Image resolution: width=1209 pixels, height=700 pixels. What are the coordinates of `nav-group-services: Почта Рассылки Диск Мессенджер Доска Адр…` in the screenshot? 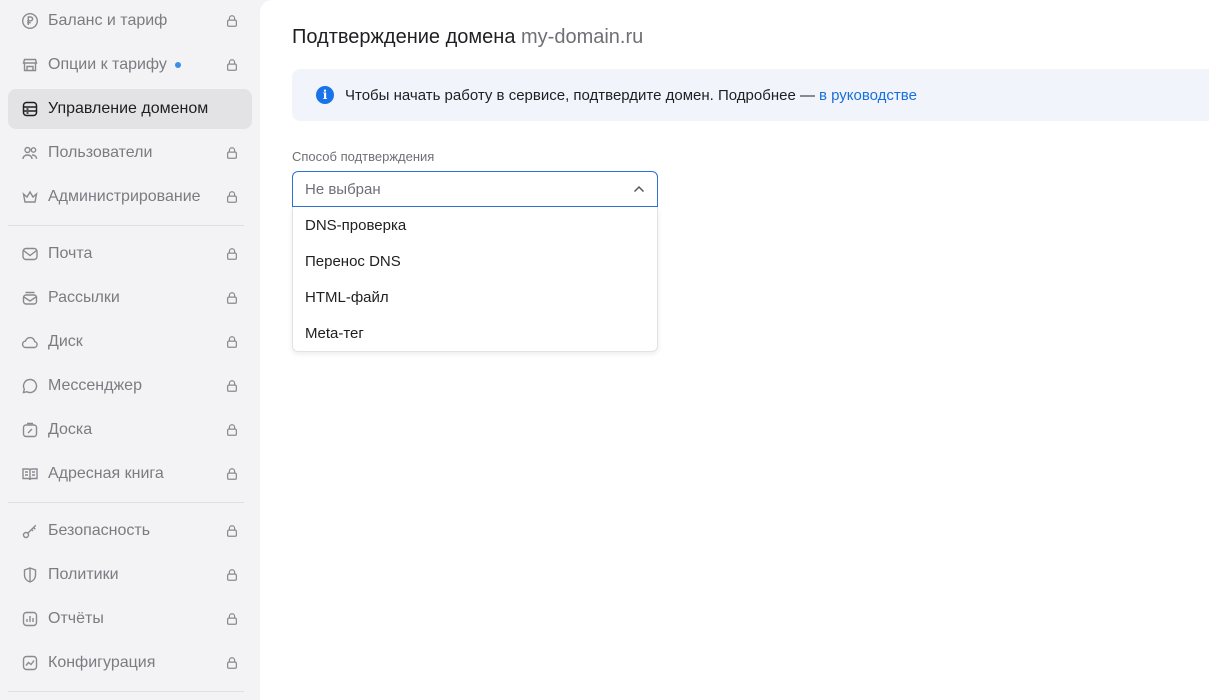 It's located at (130, 364).